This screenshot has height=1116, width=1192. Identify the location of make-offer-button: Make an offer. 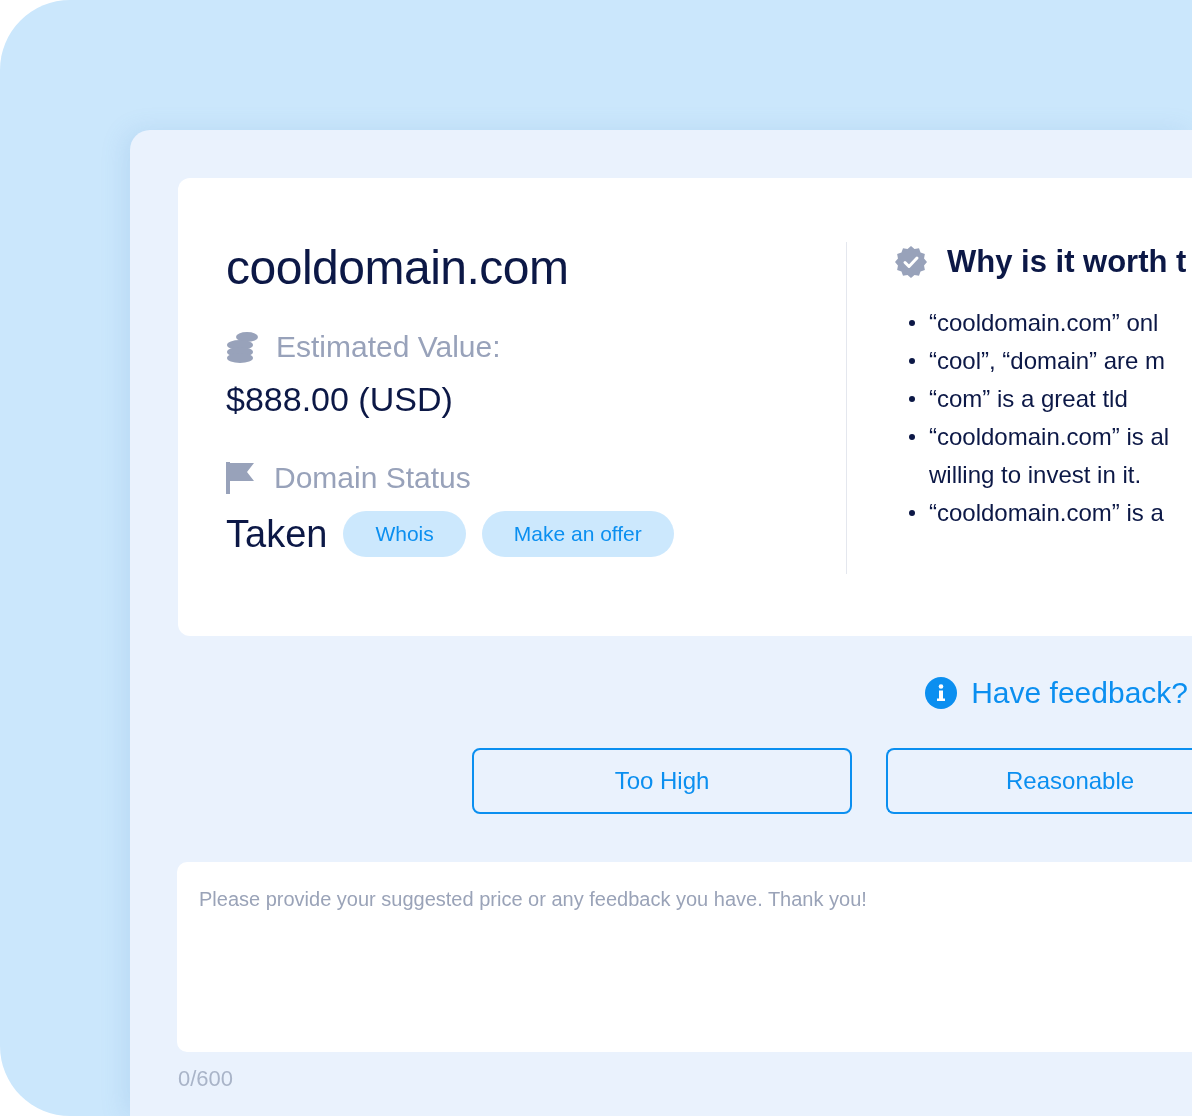
(577, 534).